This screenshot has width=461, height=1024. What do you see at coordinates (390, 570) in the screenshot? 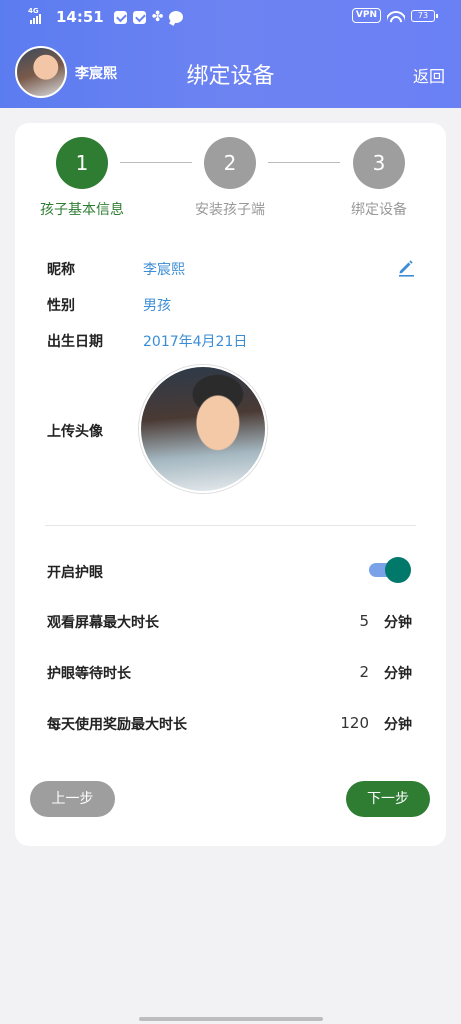
I see `eye-protect-toggle` at bounding box center [390, 570].